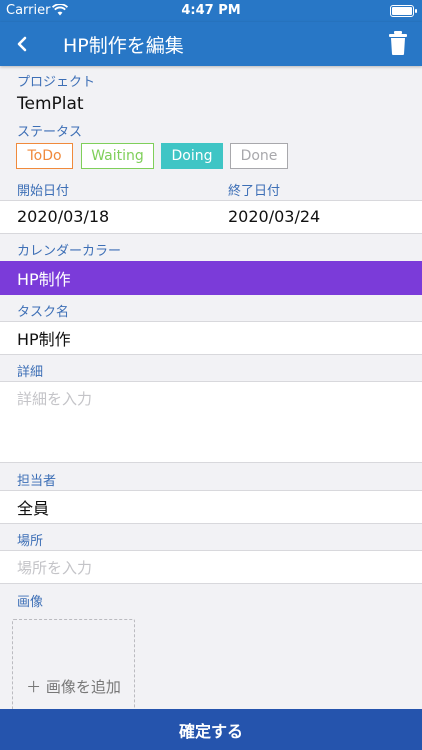  I want to click on status-chip-label: Doing, so click(192, 156).